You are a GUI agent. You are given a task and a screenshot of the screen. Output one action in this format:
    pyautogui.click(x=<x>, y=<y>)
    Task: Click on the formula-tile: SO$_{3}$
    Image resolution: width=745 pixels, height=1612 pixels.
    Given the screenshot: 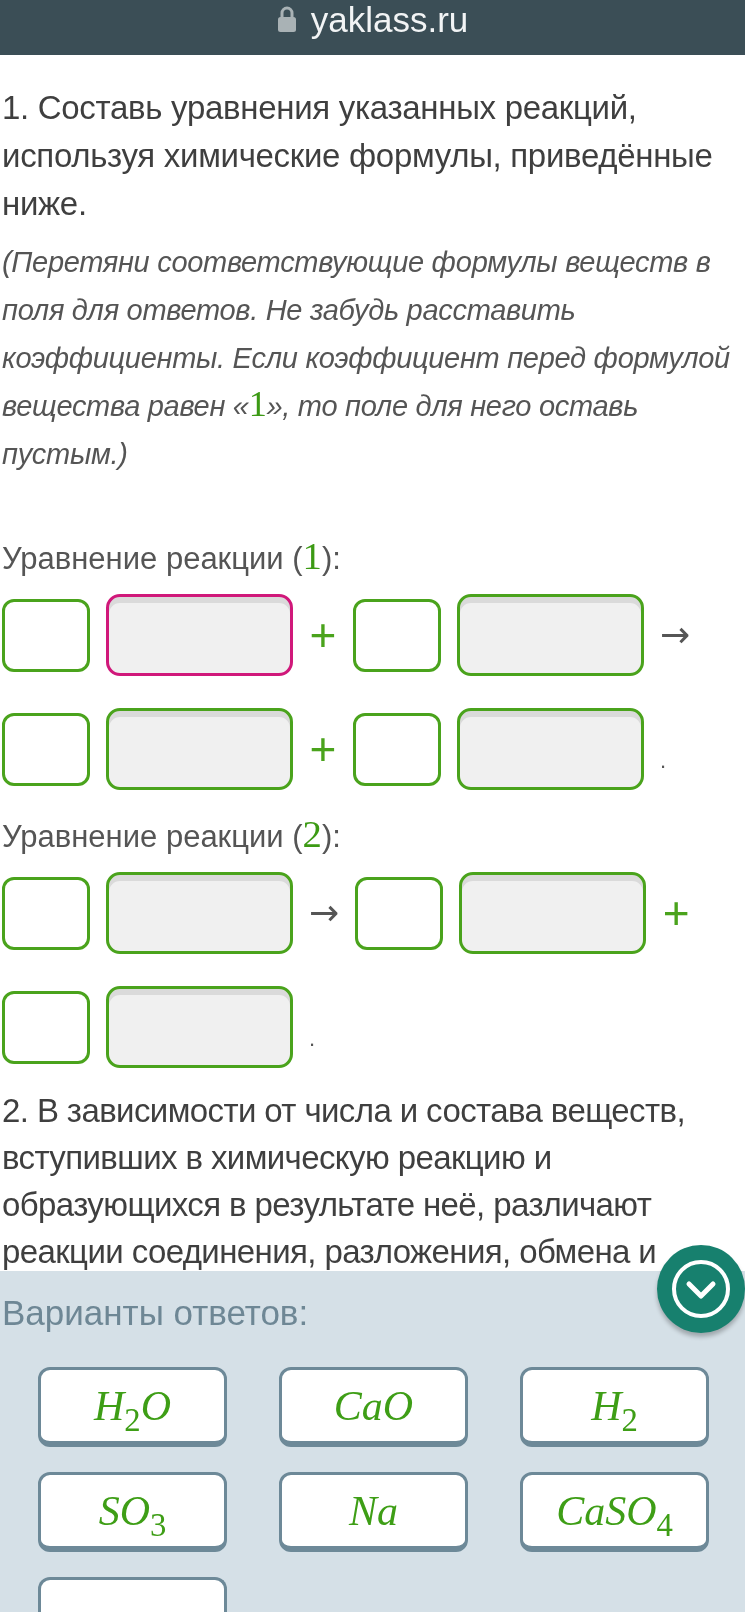 What is the action you would take?
    pyautogui.click(x=132, y=1512)
    